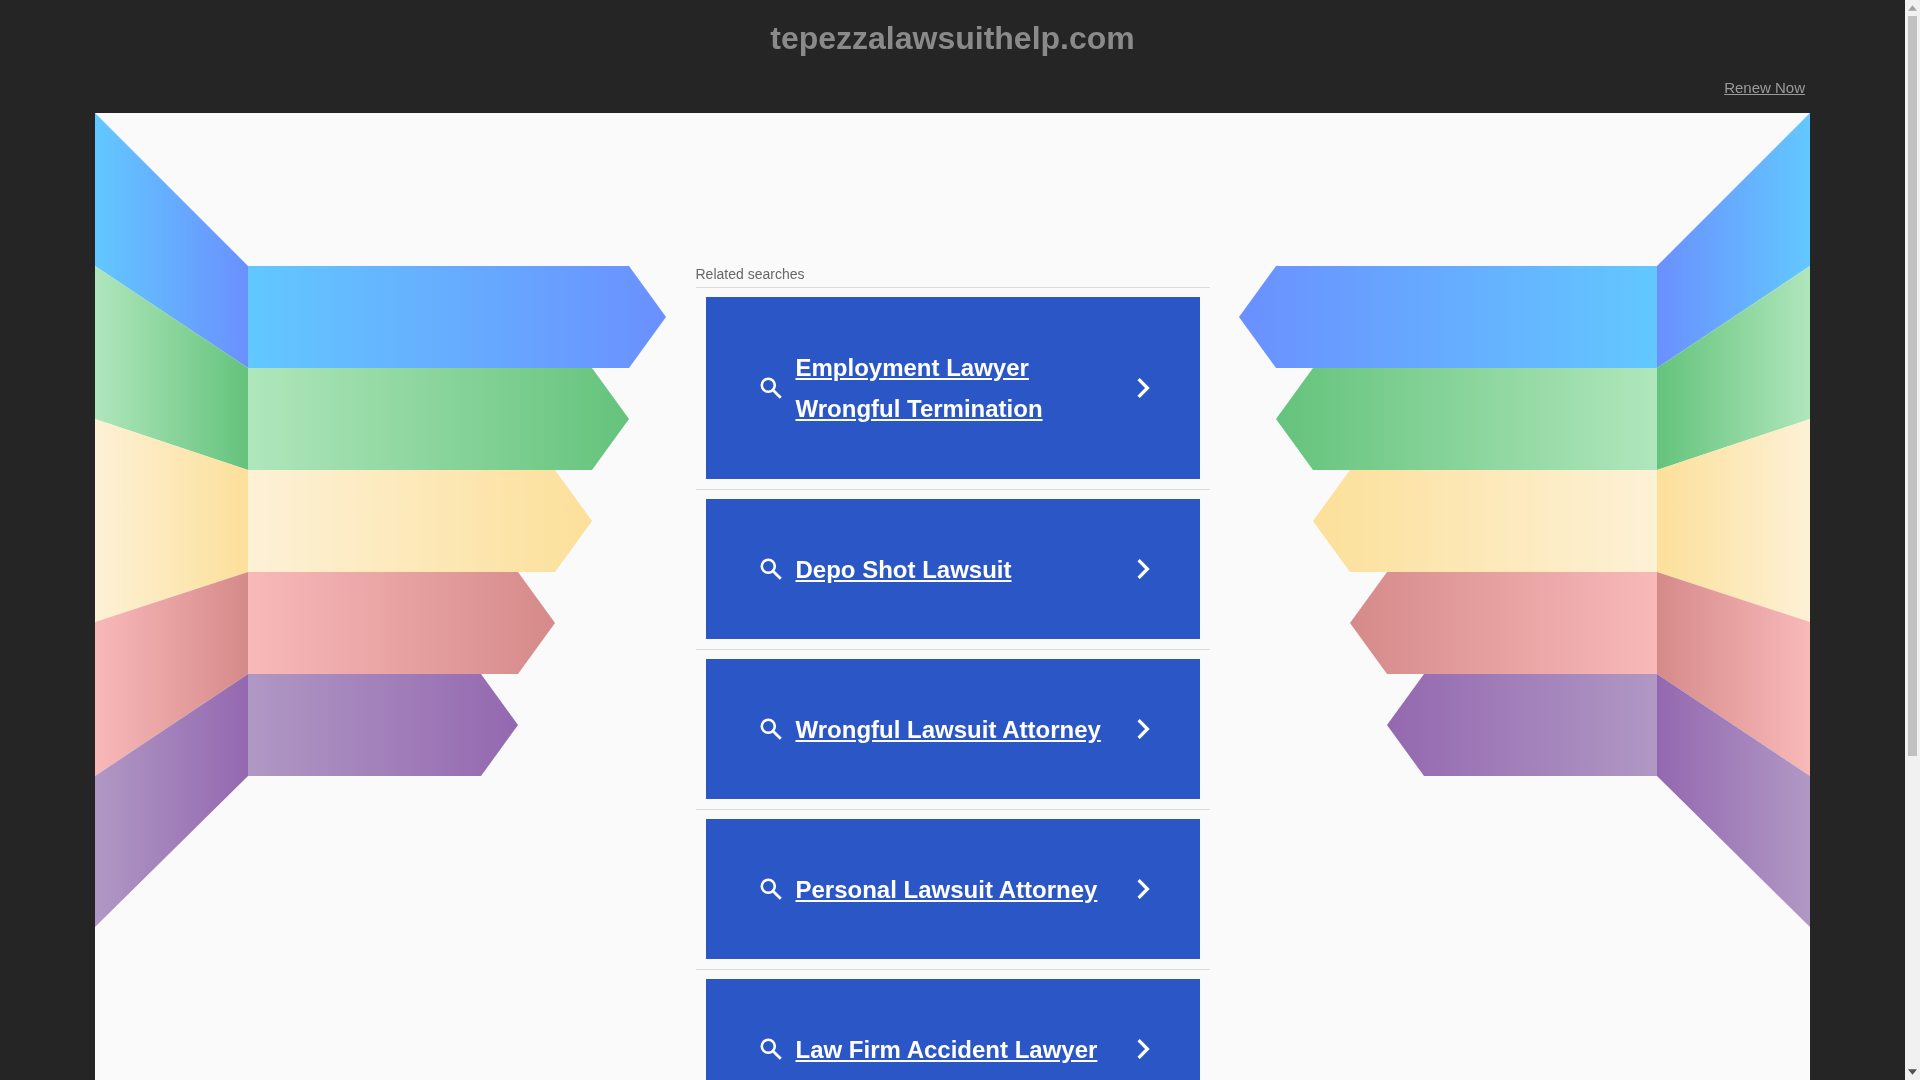 Image resolution: width=1920 pixels, height=1080 pixels. I want to click on scroll-up-arrow-icon, so click(1912, 8).